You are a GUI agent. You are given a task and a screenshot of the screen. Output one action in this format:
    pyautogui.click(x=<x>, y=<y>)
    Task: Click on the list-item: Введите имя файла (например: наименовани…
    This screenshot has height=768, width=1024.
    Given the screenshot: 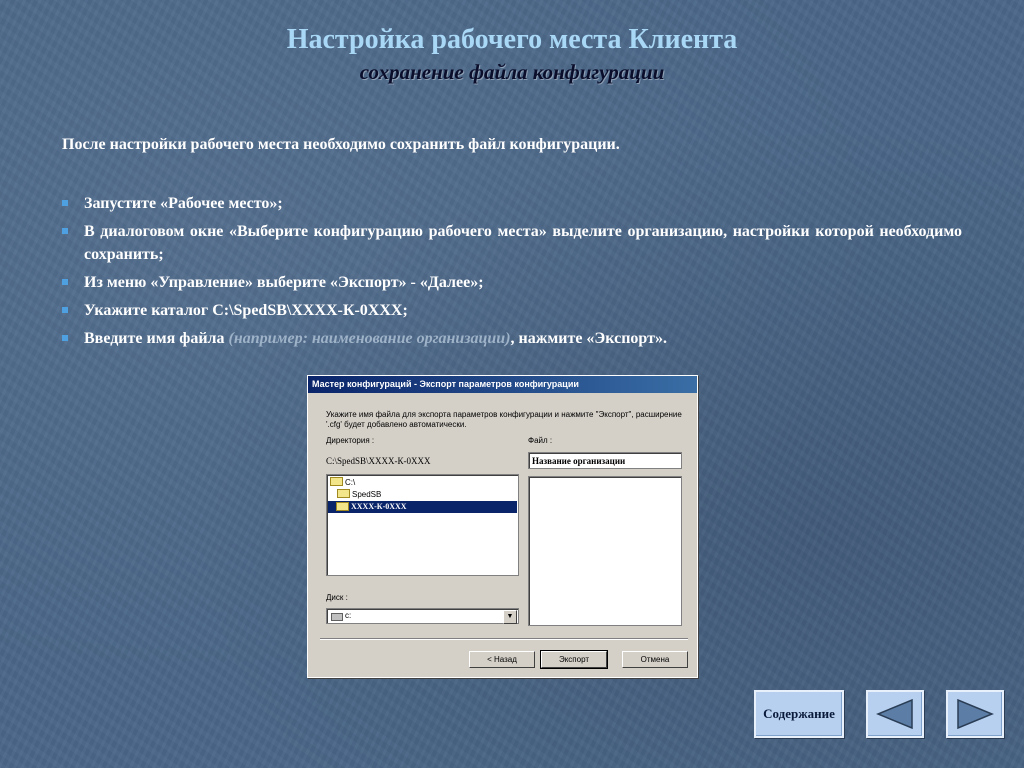 What is the action you would take?
    pyautogui.click(x=512, y=338)
    